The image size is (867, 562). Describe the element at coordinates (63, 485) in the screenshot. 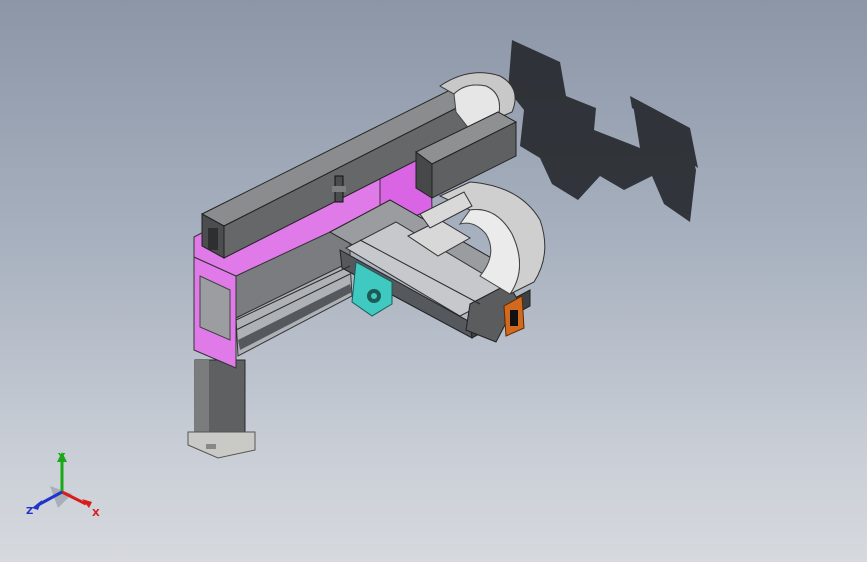

I see `axis-triad: Y X Z` at that location.